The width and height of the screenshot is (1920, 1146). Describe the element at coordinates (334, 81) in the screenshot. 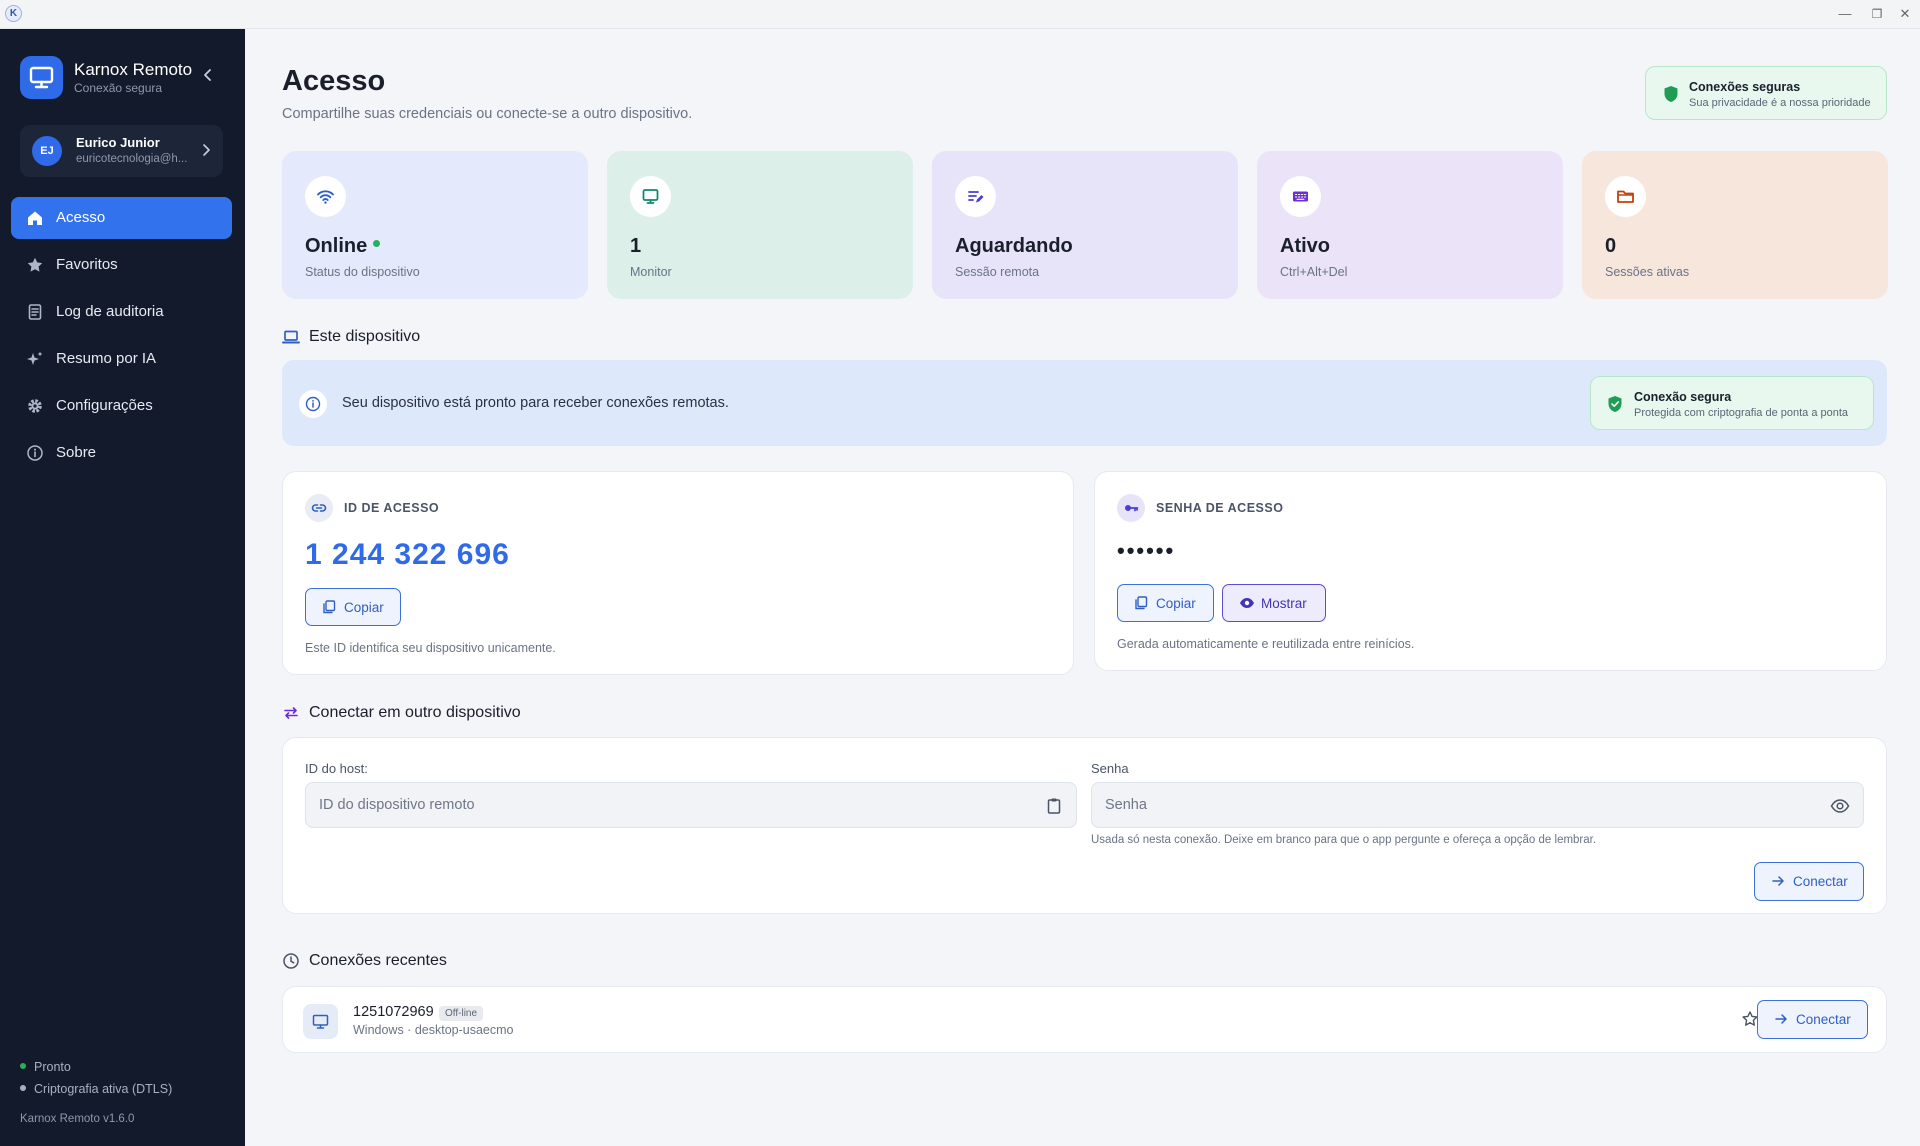

I see `page-title: Acesso` at that location.